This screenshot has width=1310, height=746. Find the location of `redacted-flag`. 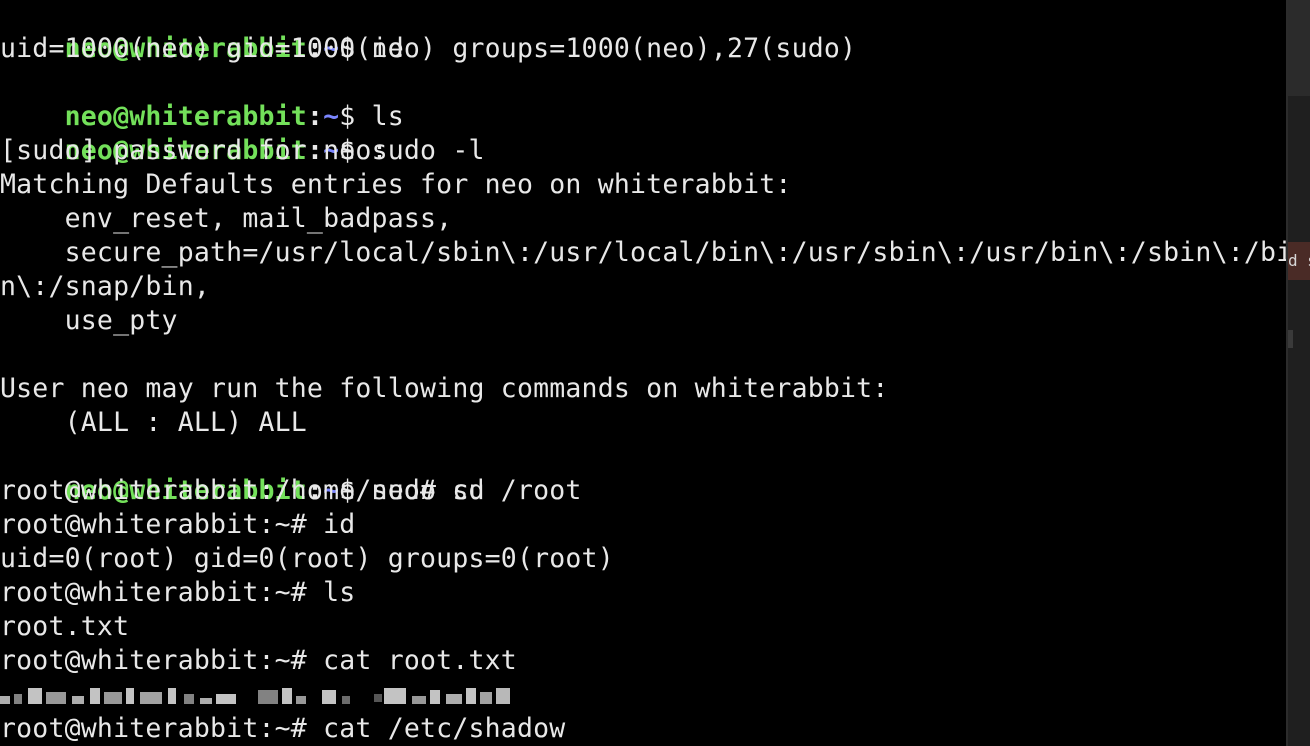

redacted-flag is located at coordinates (260, 698).